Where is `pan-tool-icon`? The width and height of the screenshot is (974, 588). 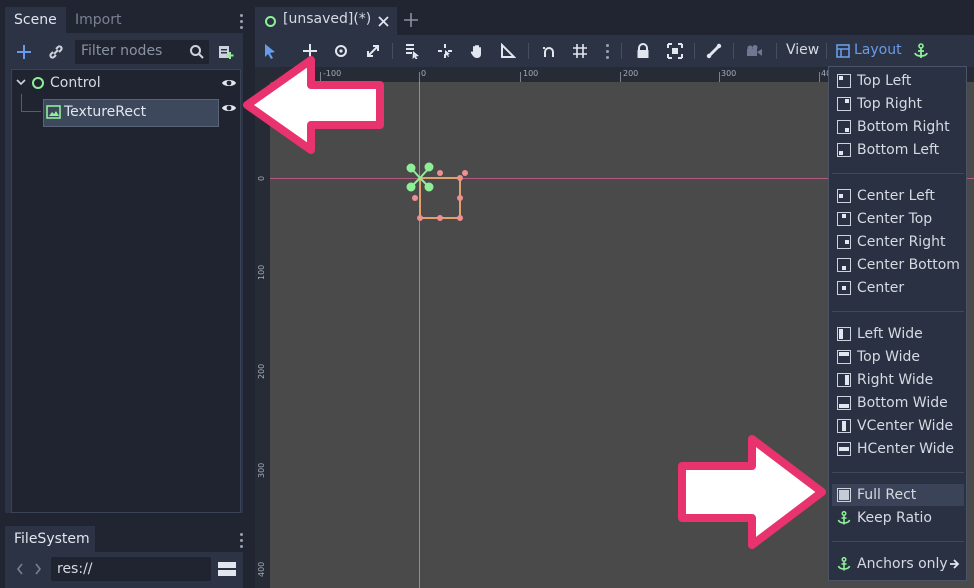
pan-tool-icon is located at coordinates (477, 51).